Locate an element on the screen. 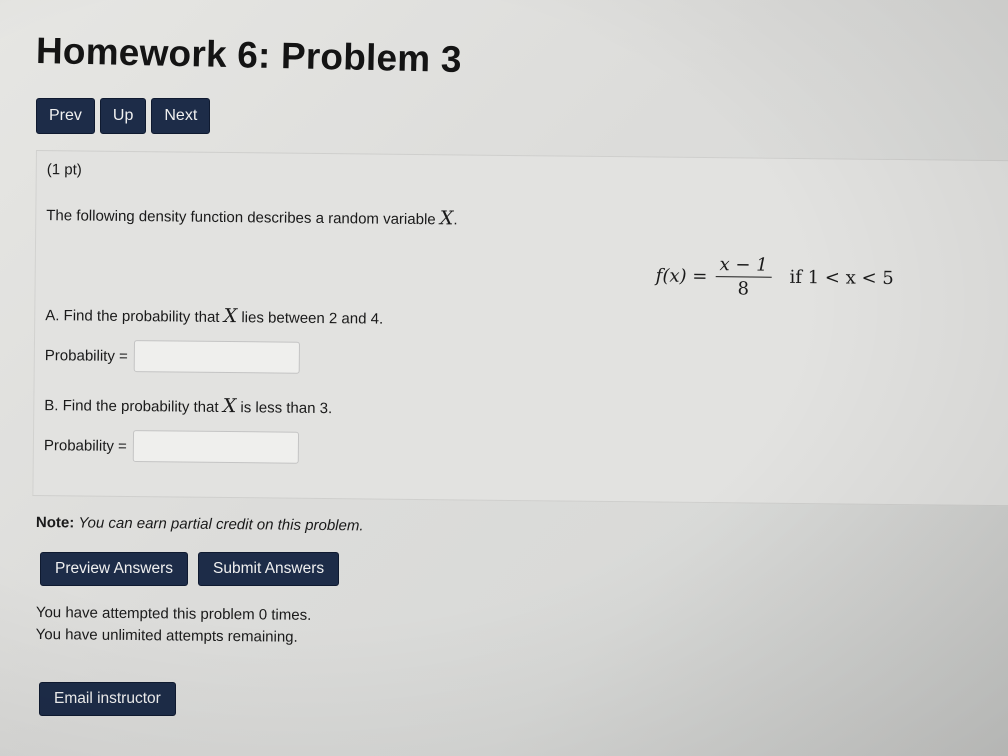 This screenshot has width=1008, height=756. part-a-variable: X is located at coordinates (230, 316).